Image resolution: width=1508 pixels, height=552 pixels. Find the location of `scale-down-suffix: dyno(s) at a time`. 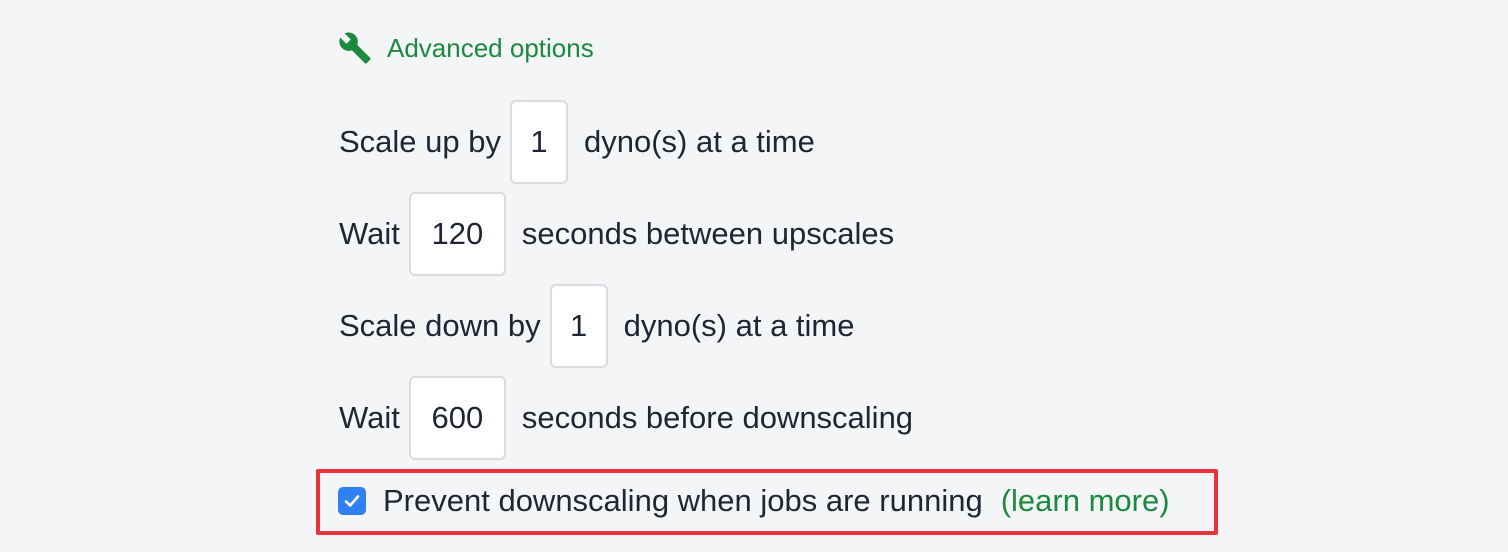

scale-down-suffix: dyno(s) at a time is located at coordinates (739, 325).